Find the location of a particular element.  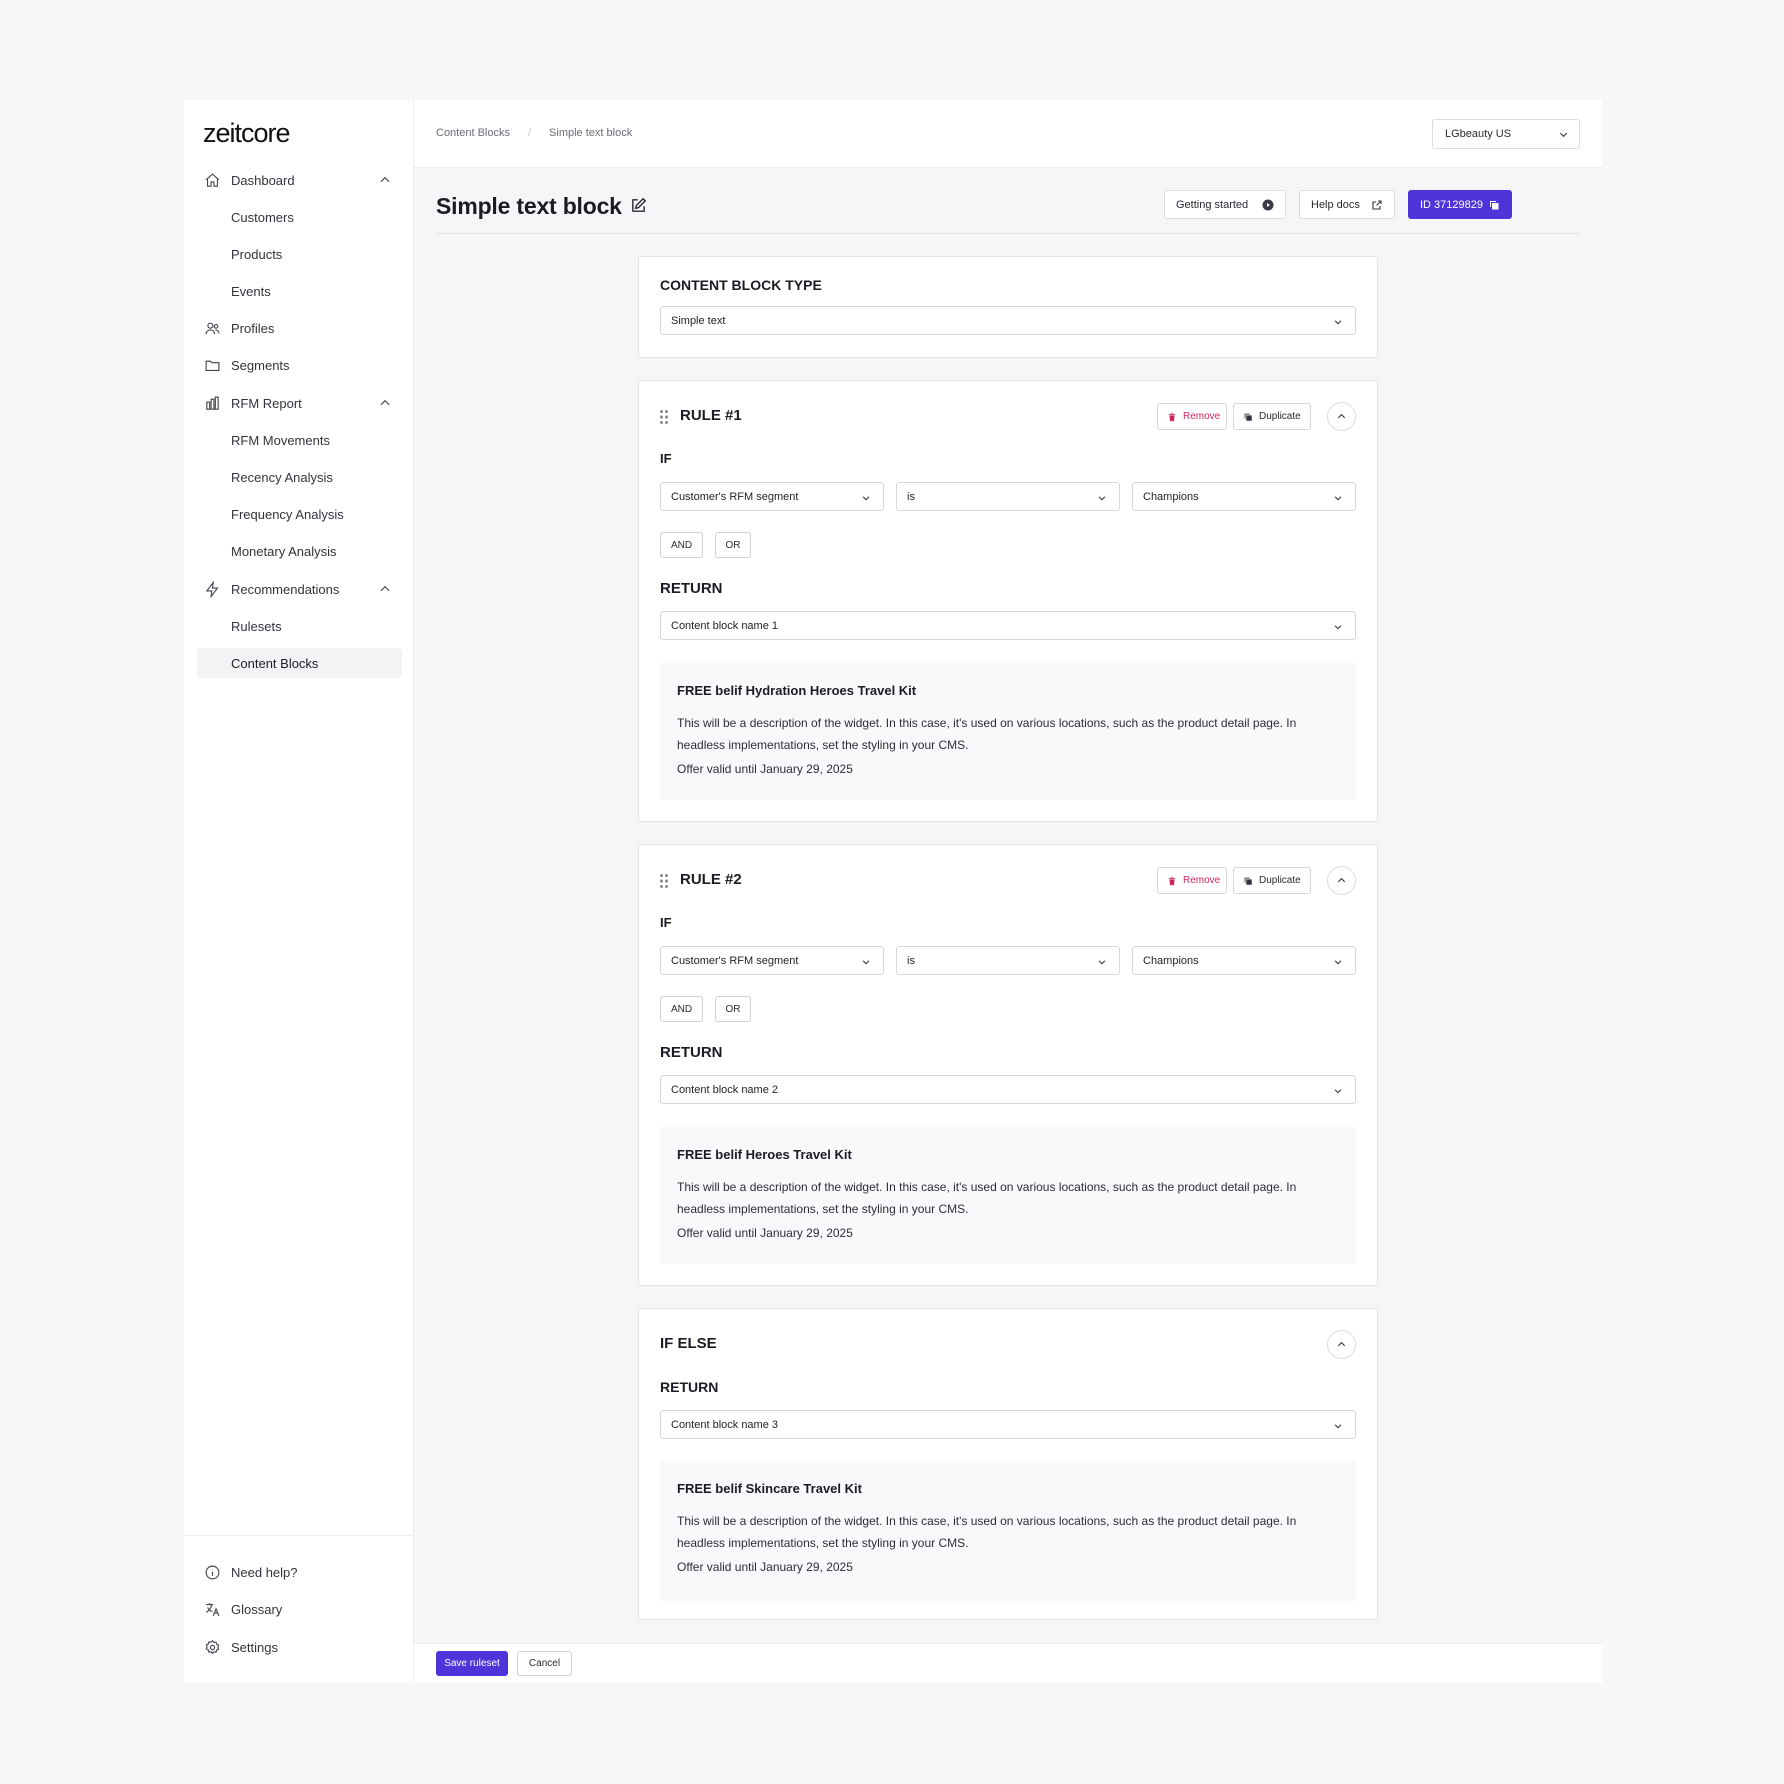

form-footer: Save ruleset Cancel is located at coordinates (1008, 1663).